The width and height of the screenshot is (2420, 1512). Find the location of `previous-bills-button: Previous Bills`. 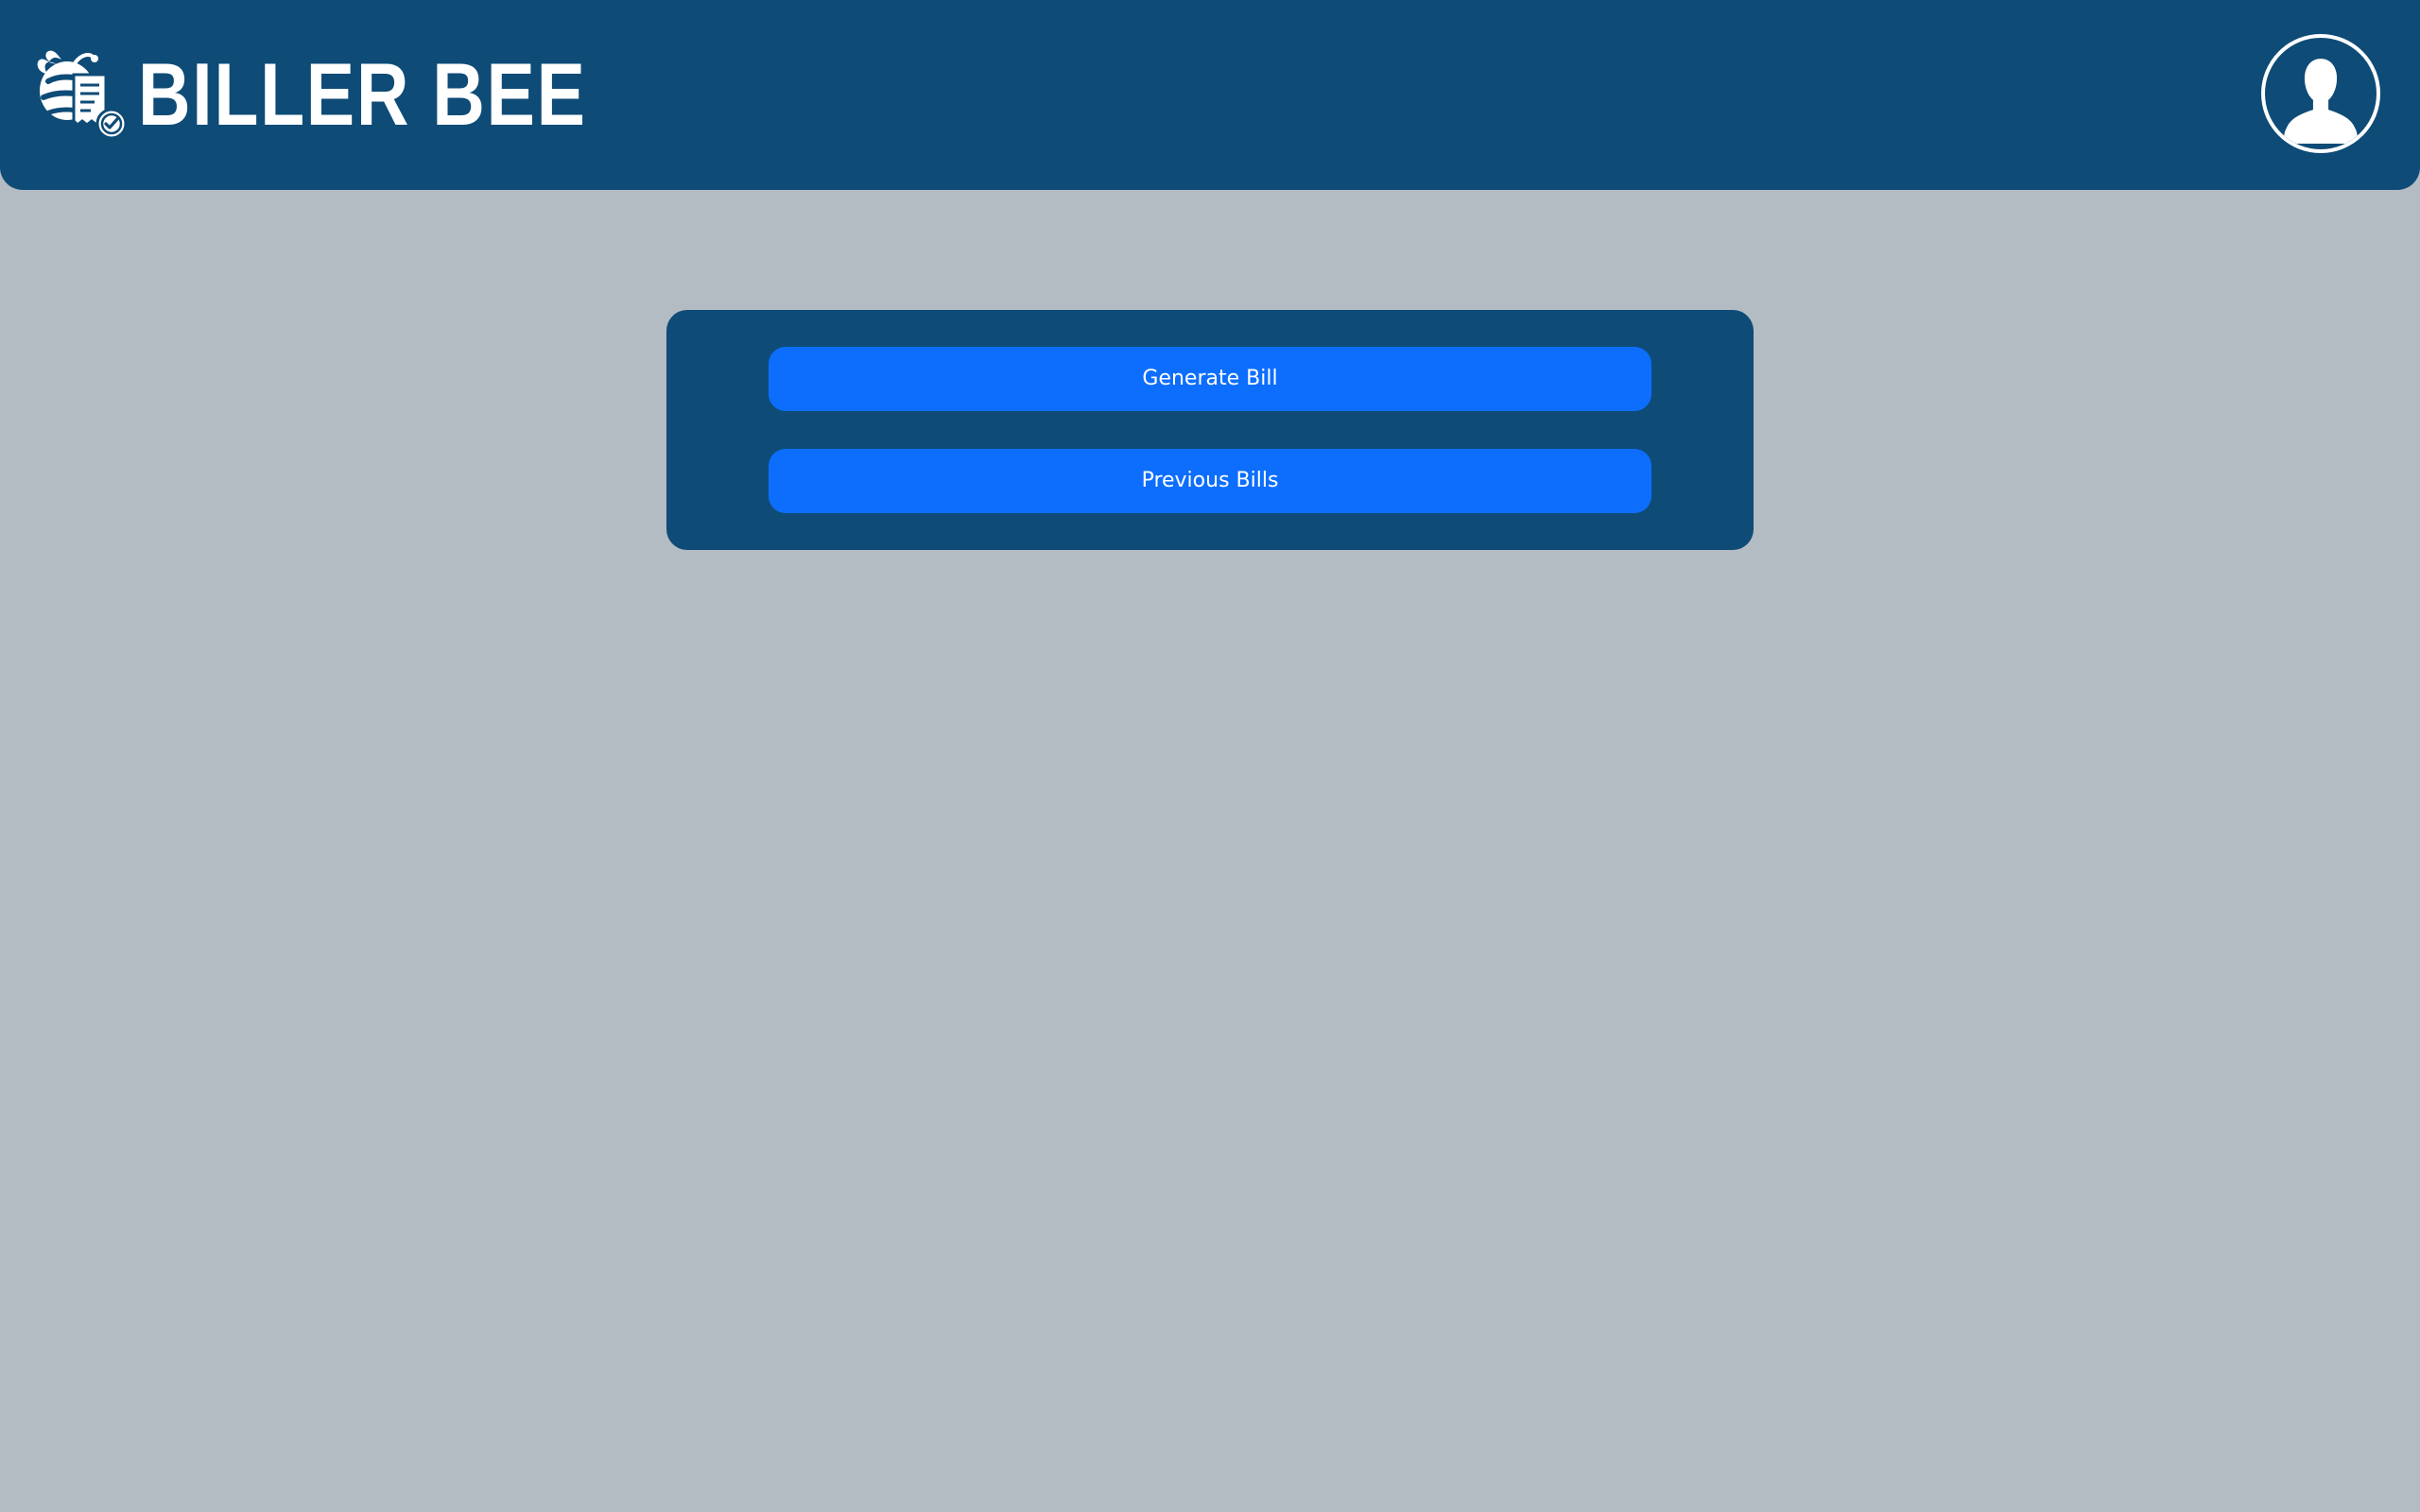

previous-bills-button: Previous Bills is located at coordinates (1210, 481).